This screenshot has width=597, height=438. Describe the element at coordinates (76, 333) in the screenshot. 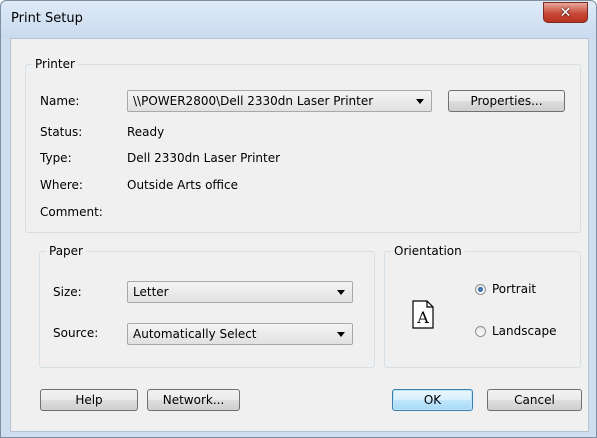

I see `paper-source-label: Source:` at that location.